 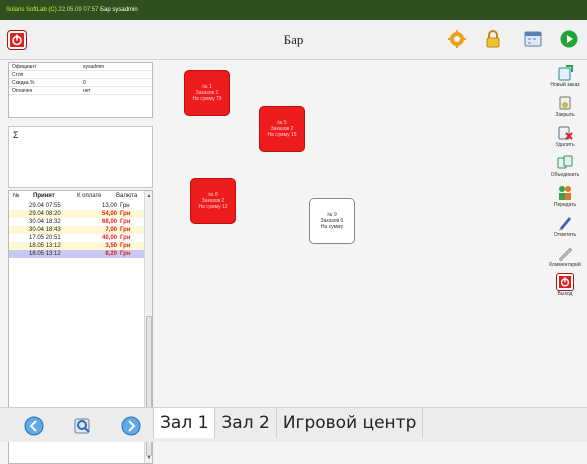 What do you see at coordinates (31, 10) in the screenshot?
I see `app-name: Solaris SoftLab (C)` at bounding box center [31, 10].